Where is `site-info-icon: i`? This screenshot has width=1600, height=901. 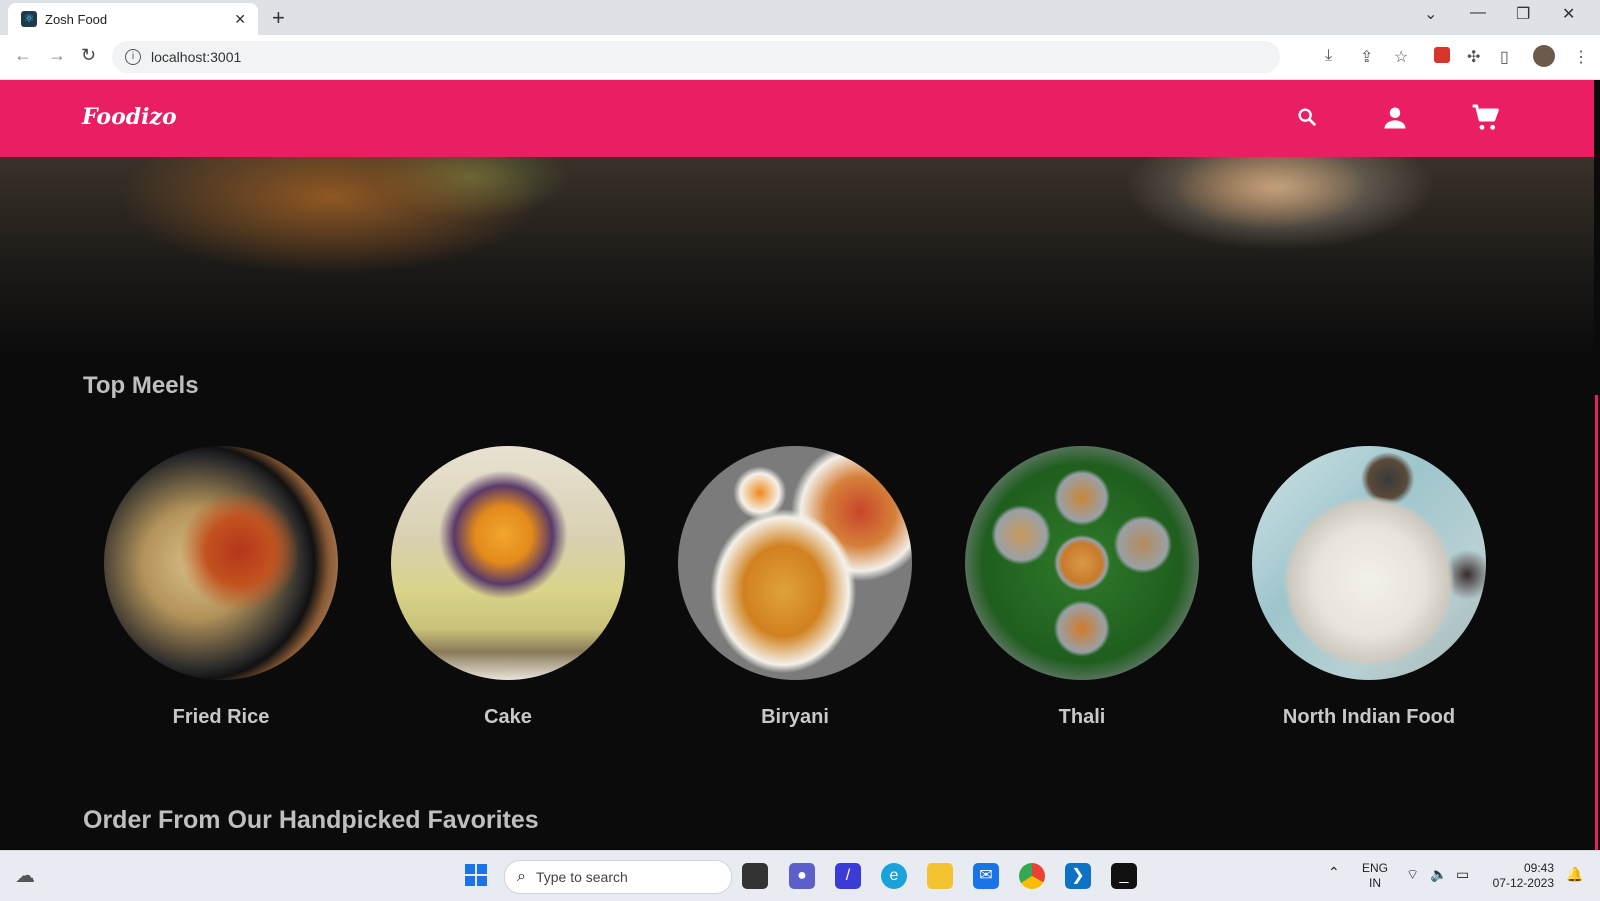
site-info-icon: i is located at coordinates (133, 57).